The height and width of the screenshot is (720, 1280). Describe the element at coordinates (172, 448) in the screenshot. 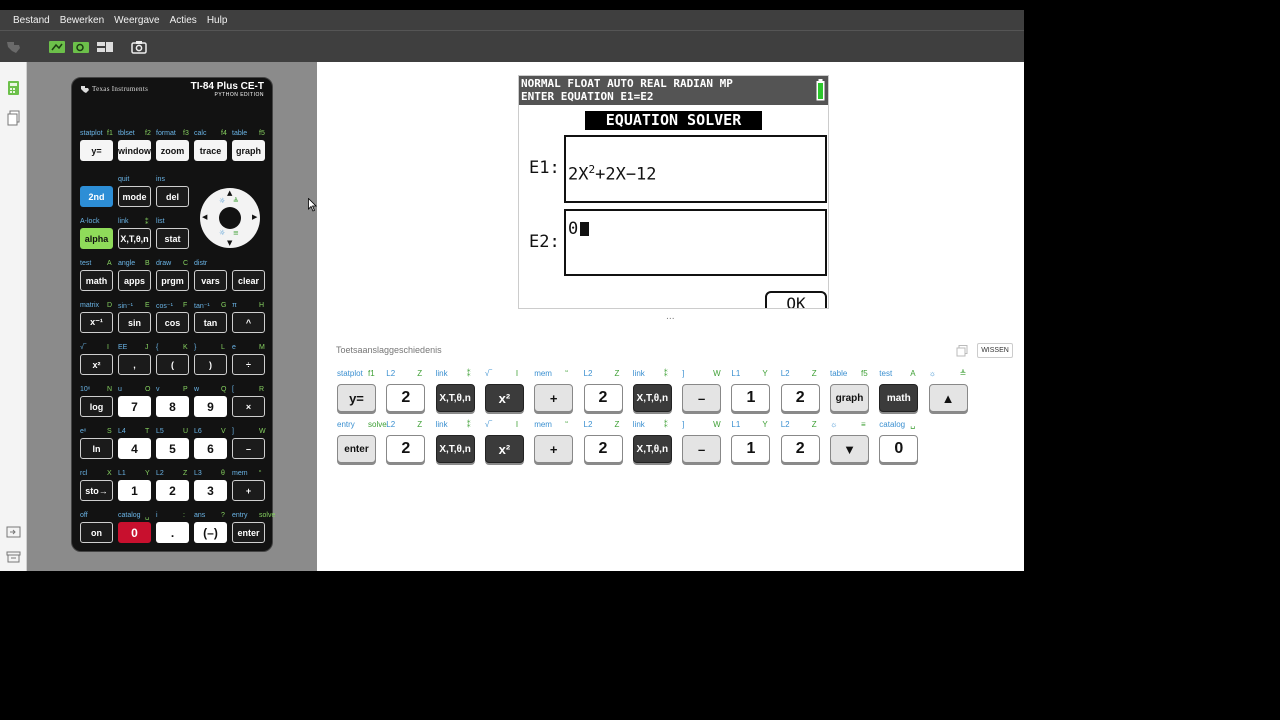

I see `key-5: 5` at that location.